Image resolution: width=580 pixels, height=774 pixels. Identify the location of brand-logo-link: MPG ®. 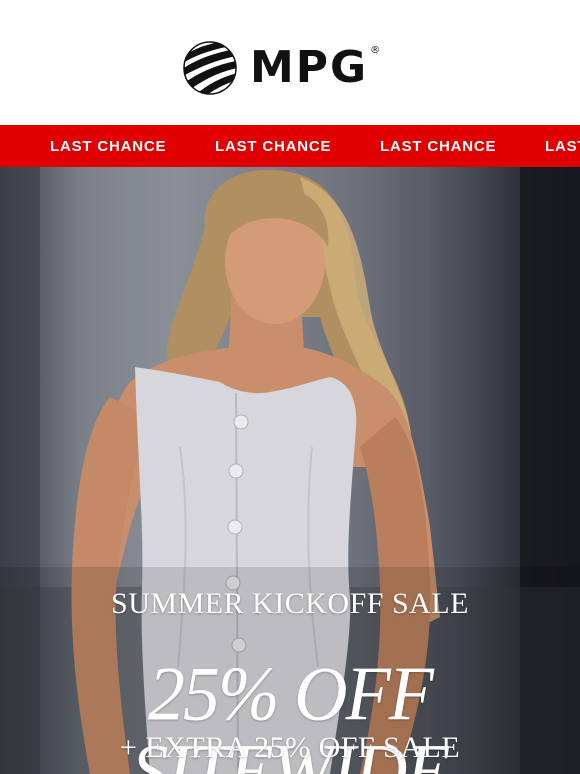
(281, 68).